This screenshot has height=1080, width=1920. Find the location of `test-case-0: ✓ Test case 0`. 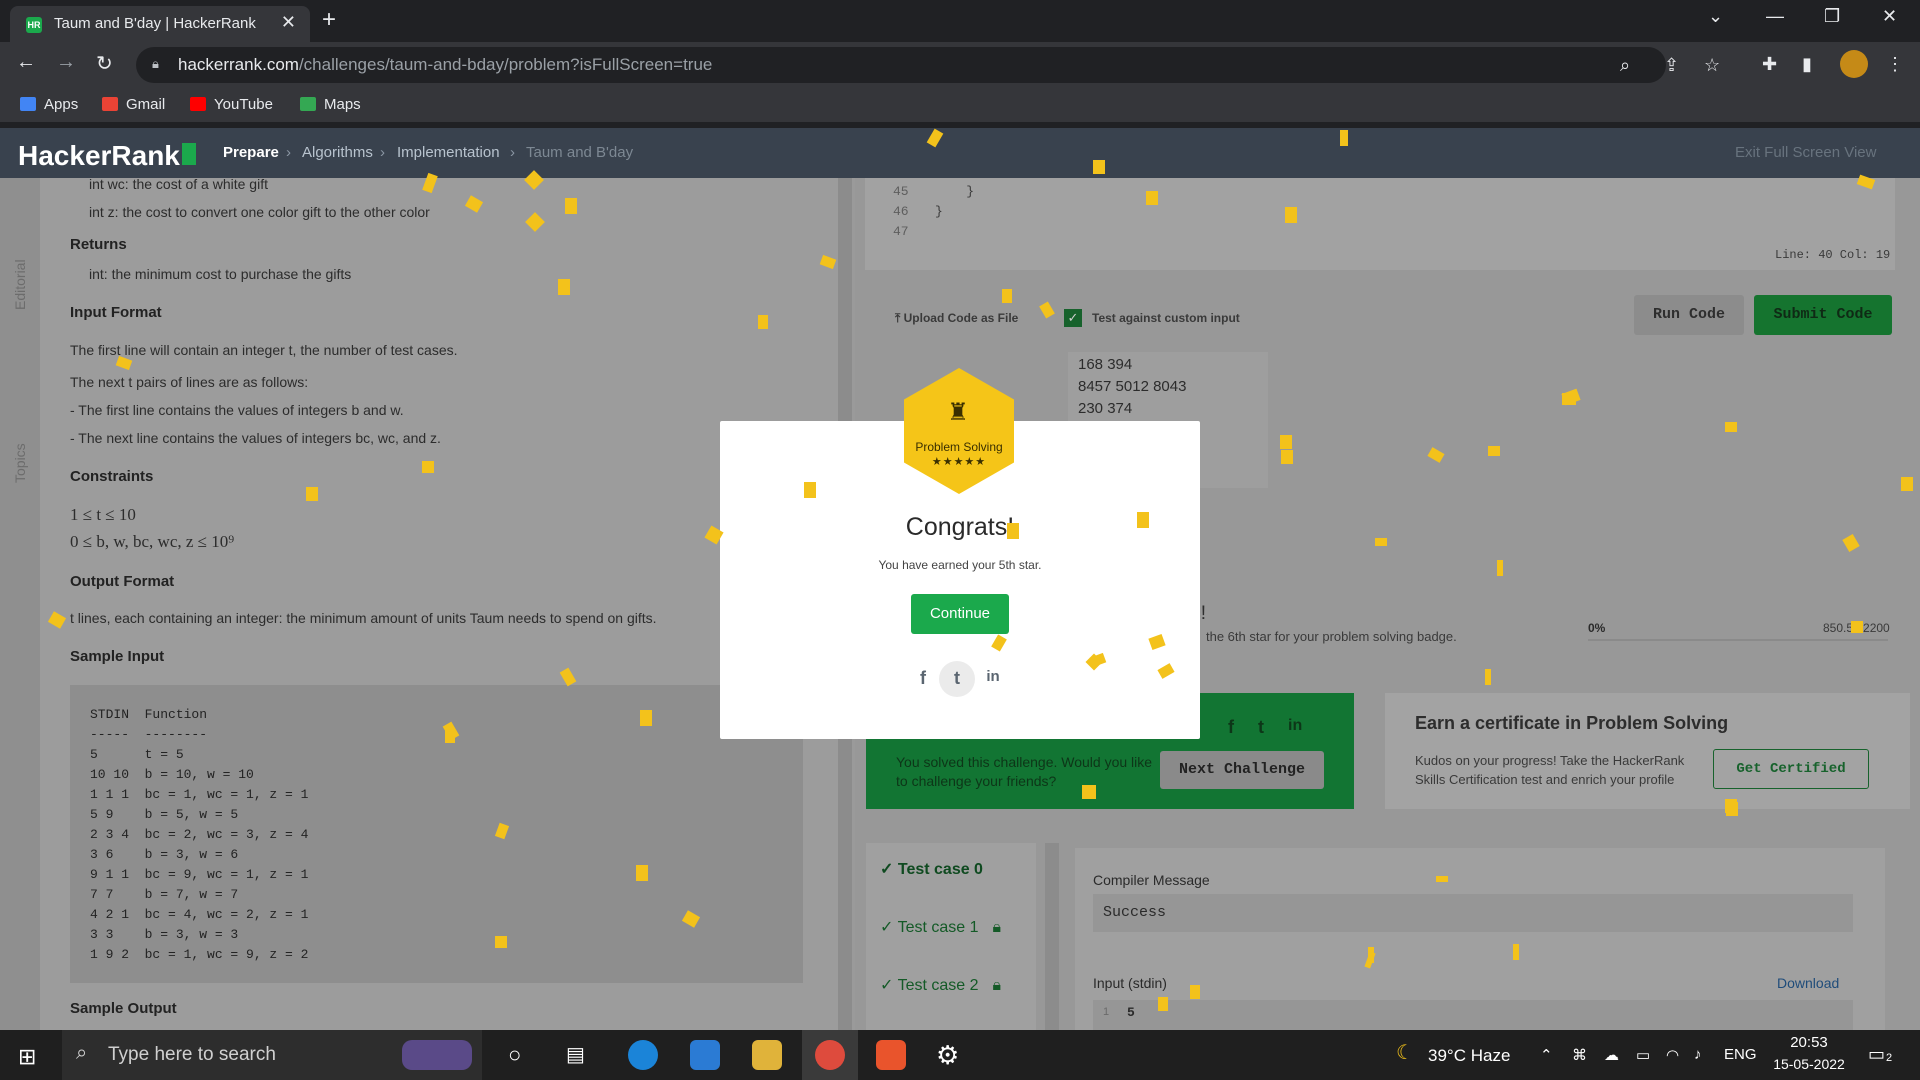

test-case-0: ✓ Test case 0 is located at coordinates (931, 869).